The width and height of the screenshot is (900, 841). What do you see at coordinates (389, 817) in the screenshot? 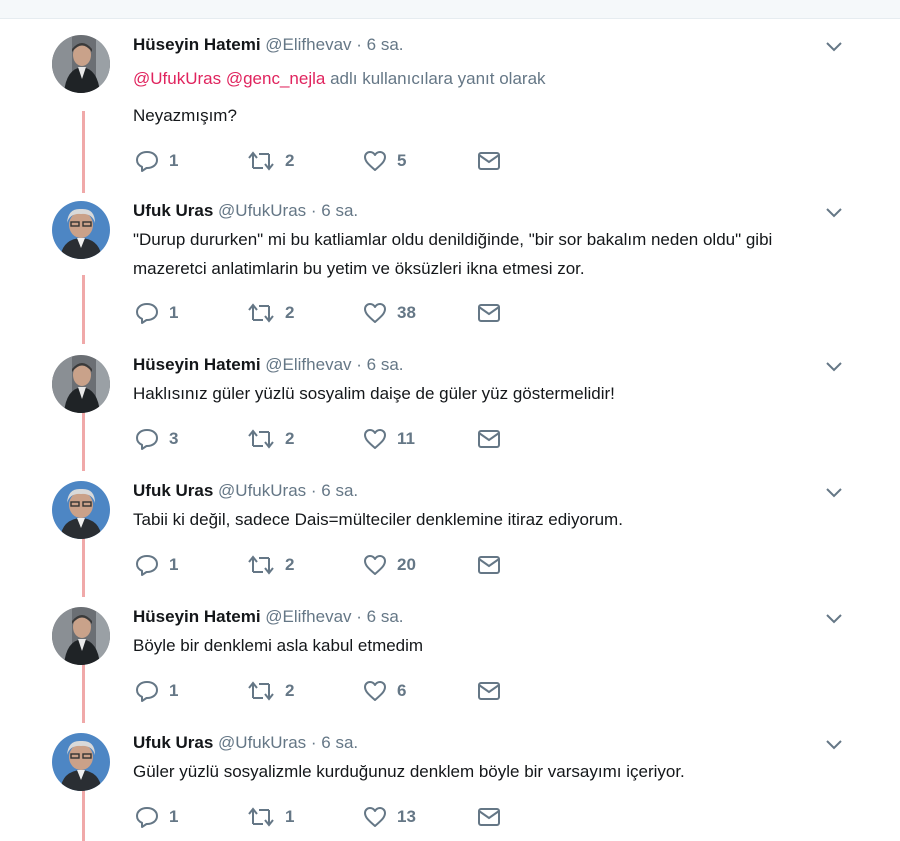
I see `like-button: 13` at bounding box center [389, 817].